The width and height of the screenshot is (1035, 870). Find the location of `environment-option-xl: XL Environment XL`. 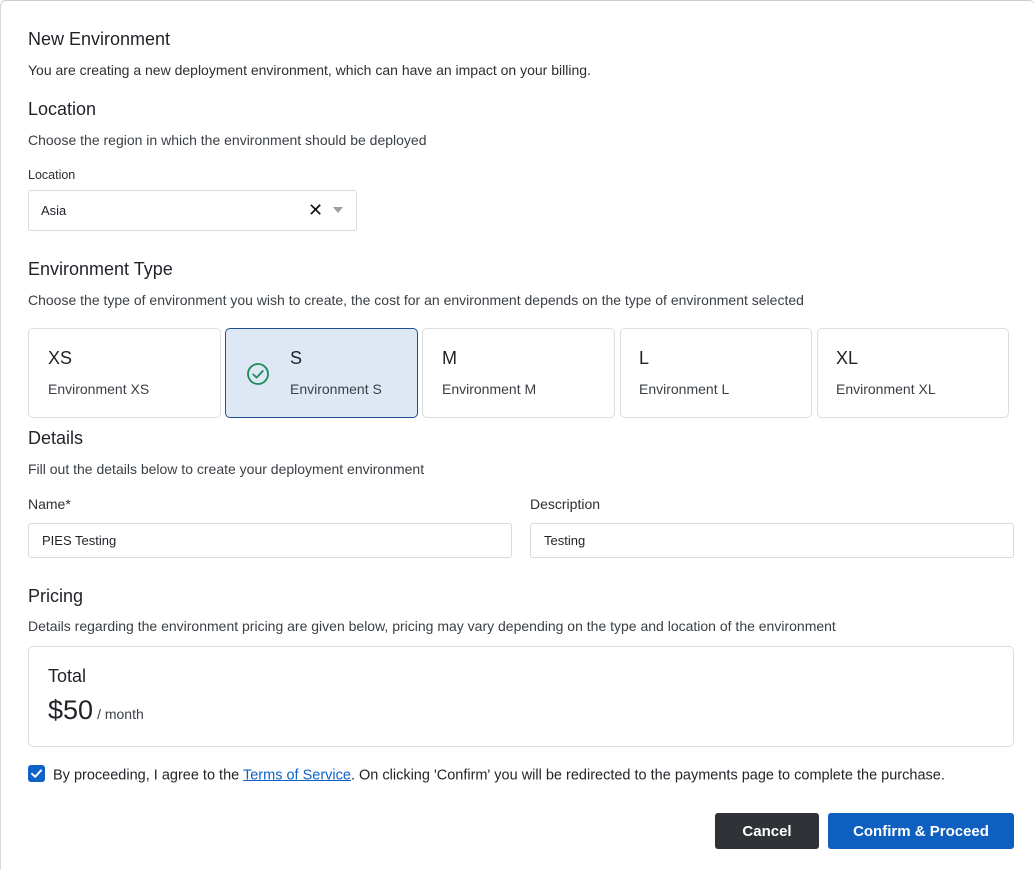

environment-option-xl: XL Environment XL is located at coordinates (913, 373).